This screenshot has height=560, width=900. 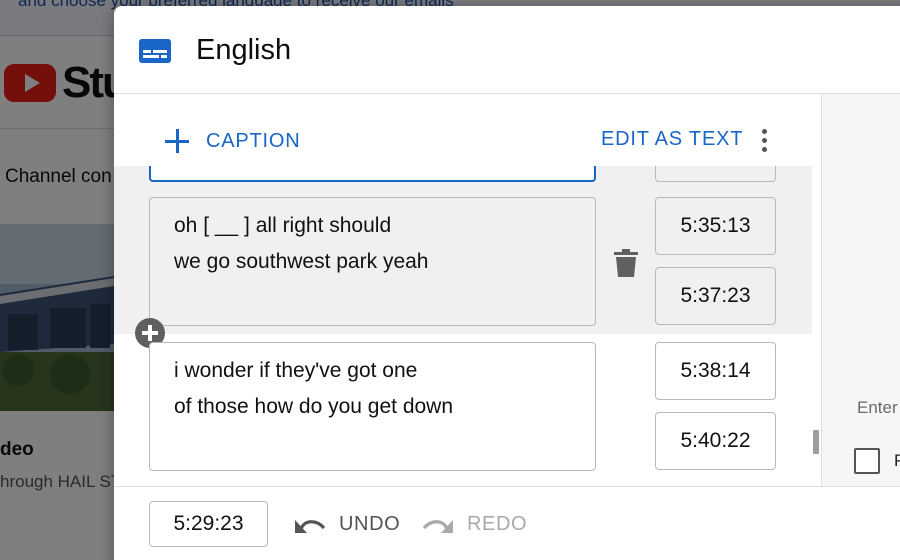 I want to click on caption-end-time: 5:37:23, so click(x=715, y=296).